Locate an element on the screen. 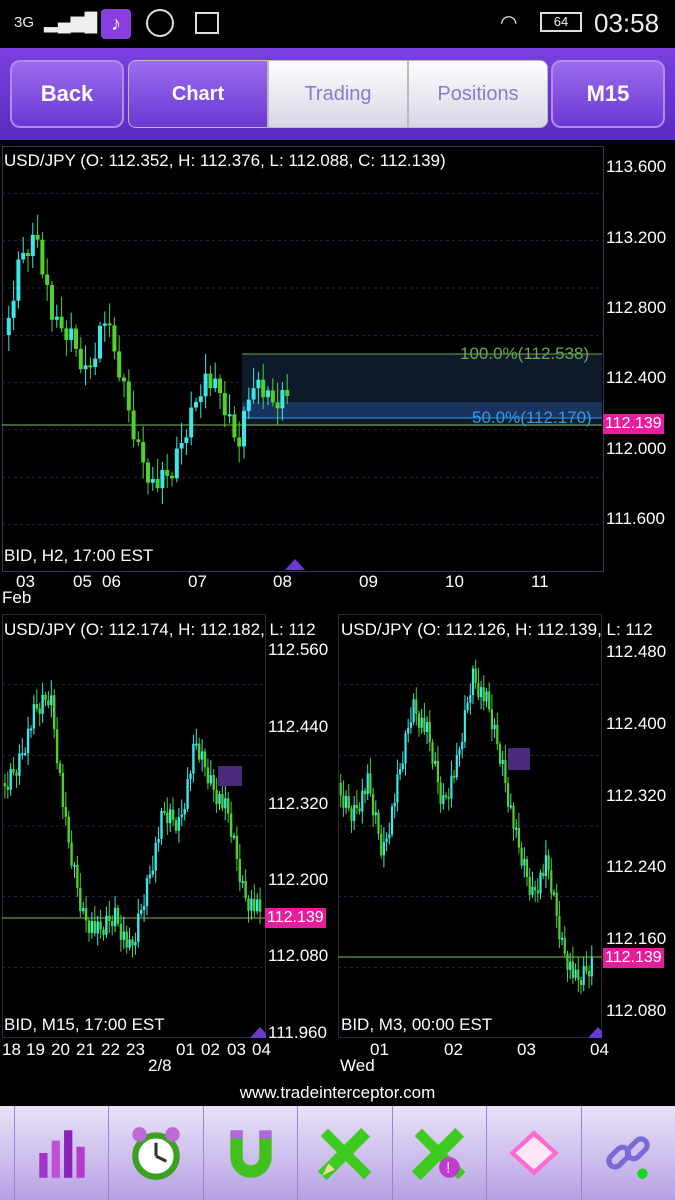  time-marker is located at coordinates (595, 1032).